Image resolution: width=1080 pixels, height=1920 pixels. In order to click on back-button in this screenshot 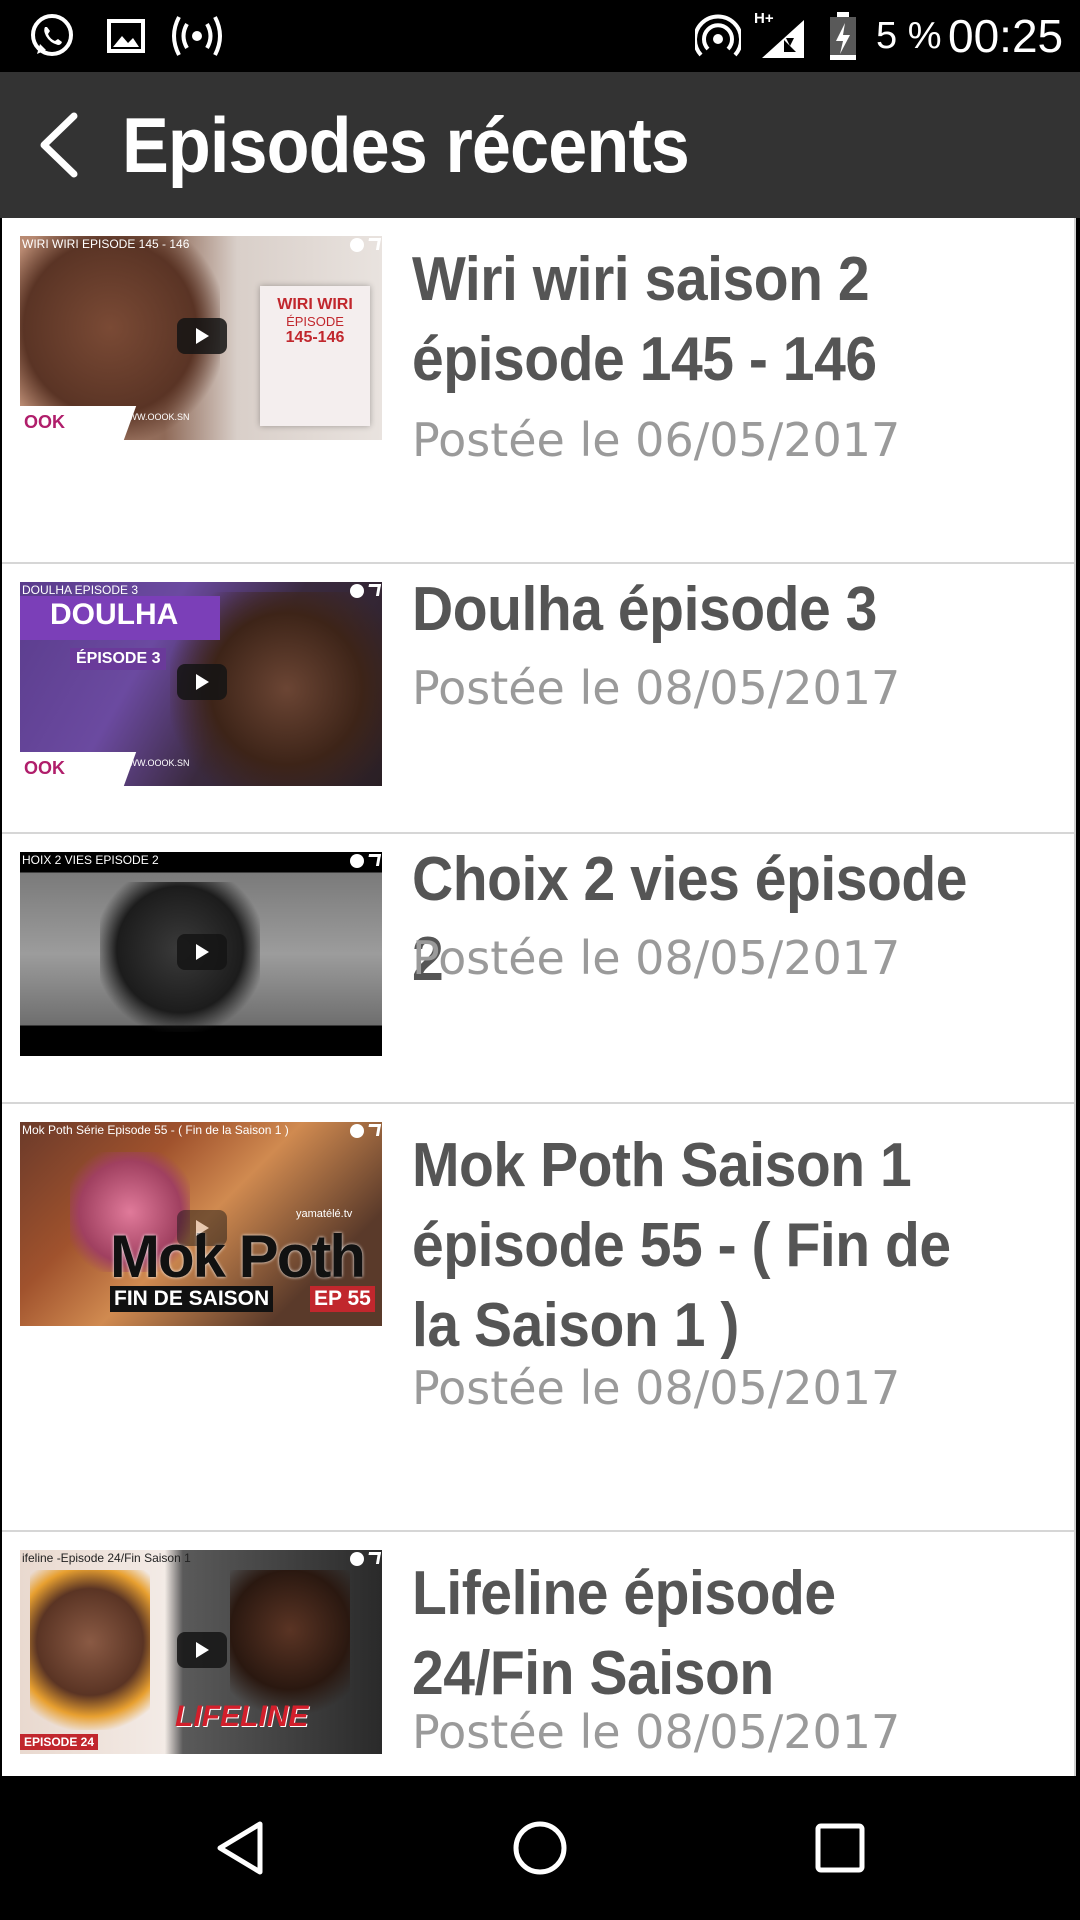, I will do `click(60, 145)`.